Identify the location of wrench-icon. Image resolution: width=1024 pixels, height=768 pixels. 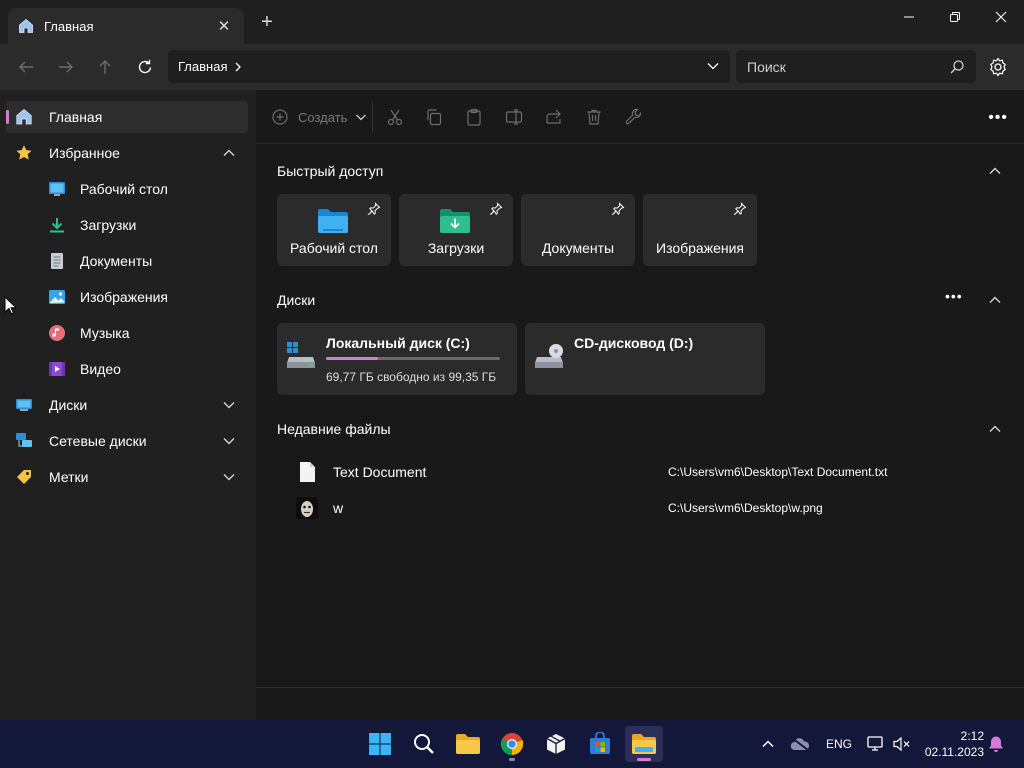
(633, 116).